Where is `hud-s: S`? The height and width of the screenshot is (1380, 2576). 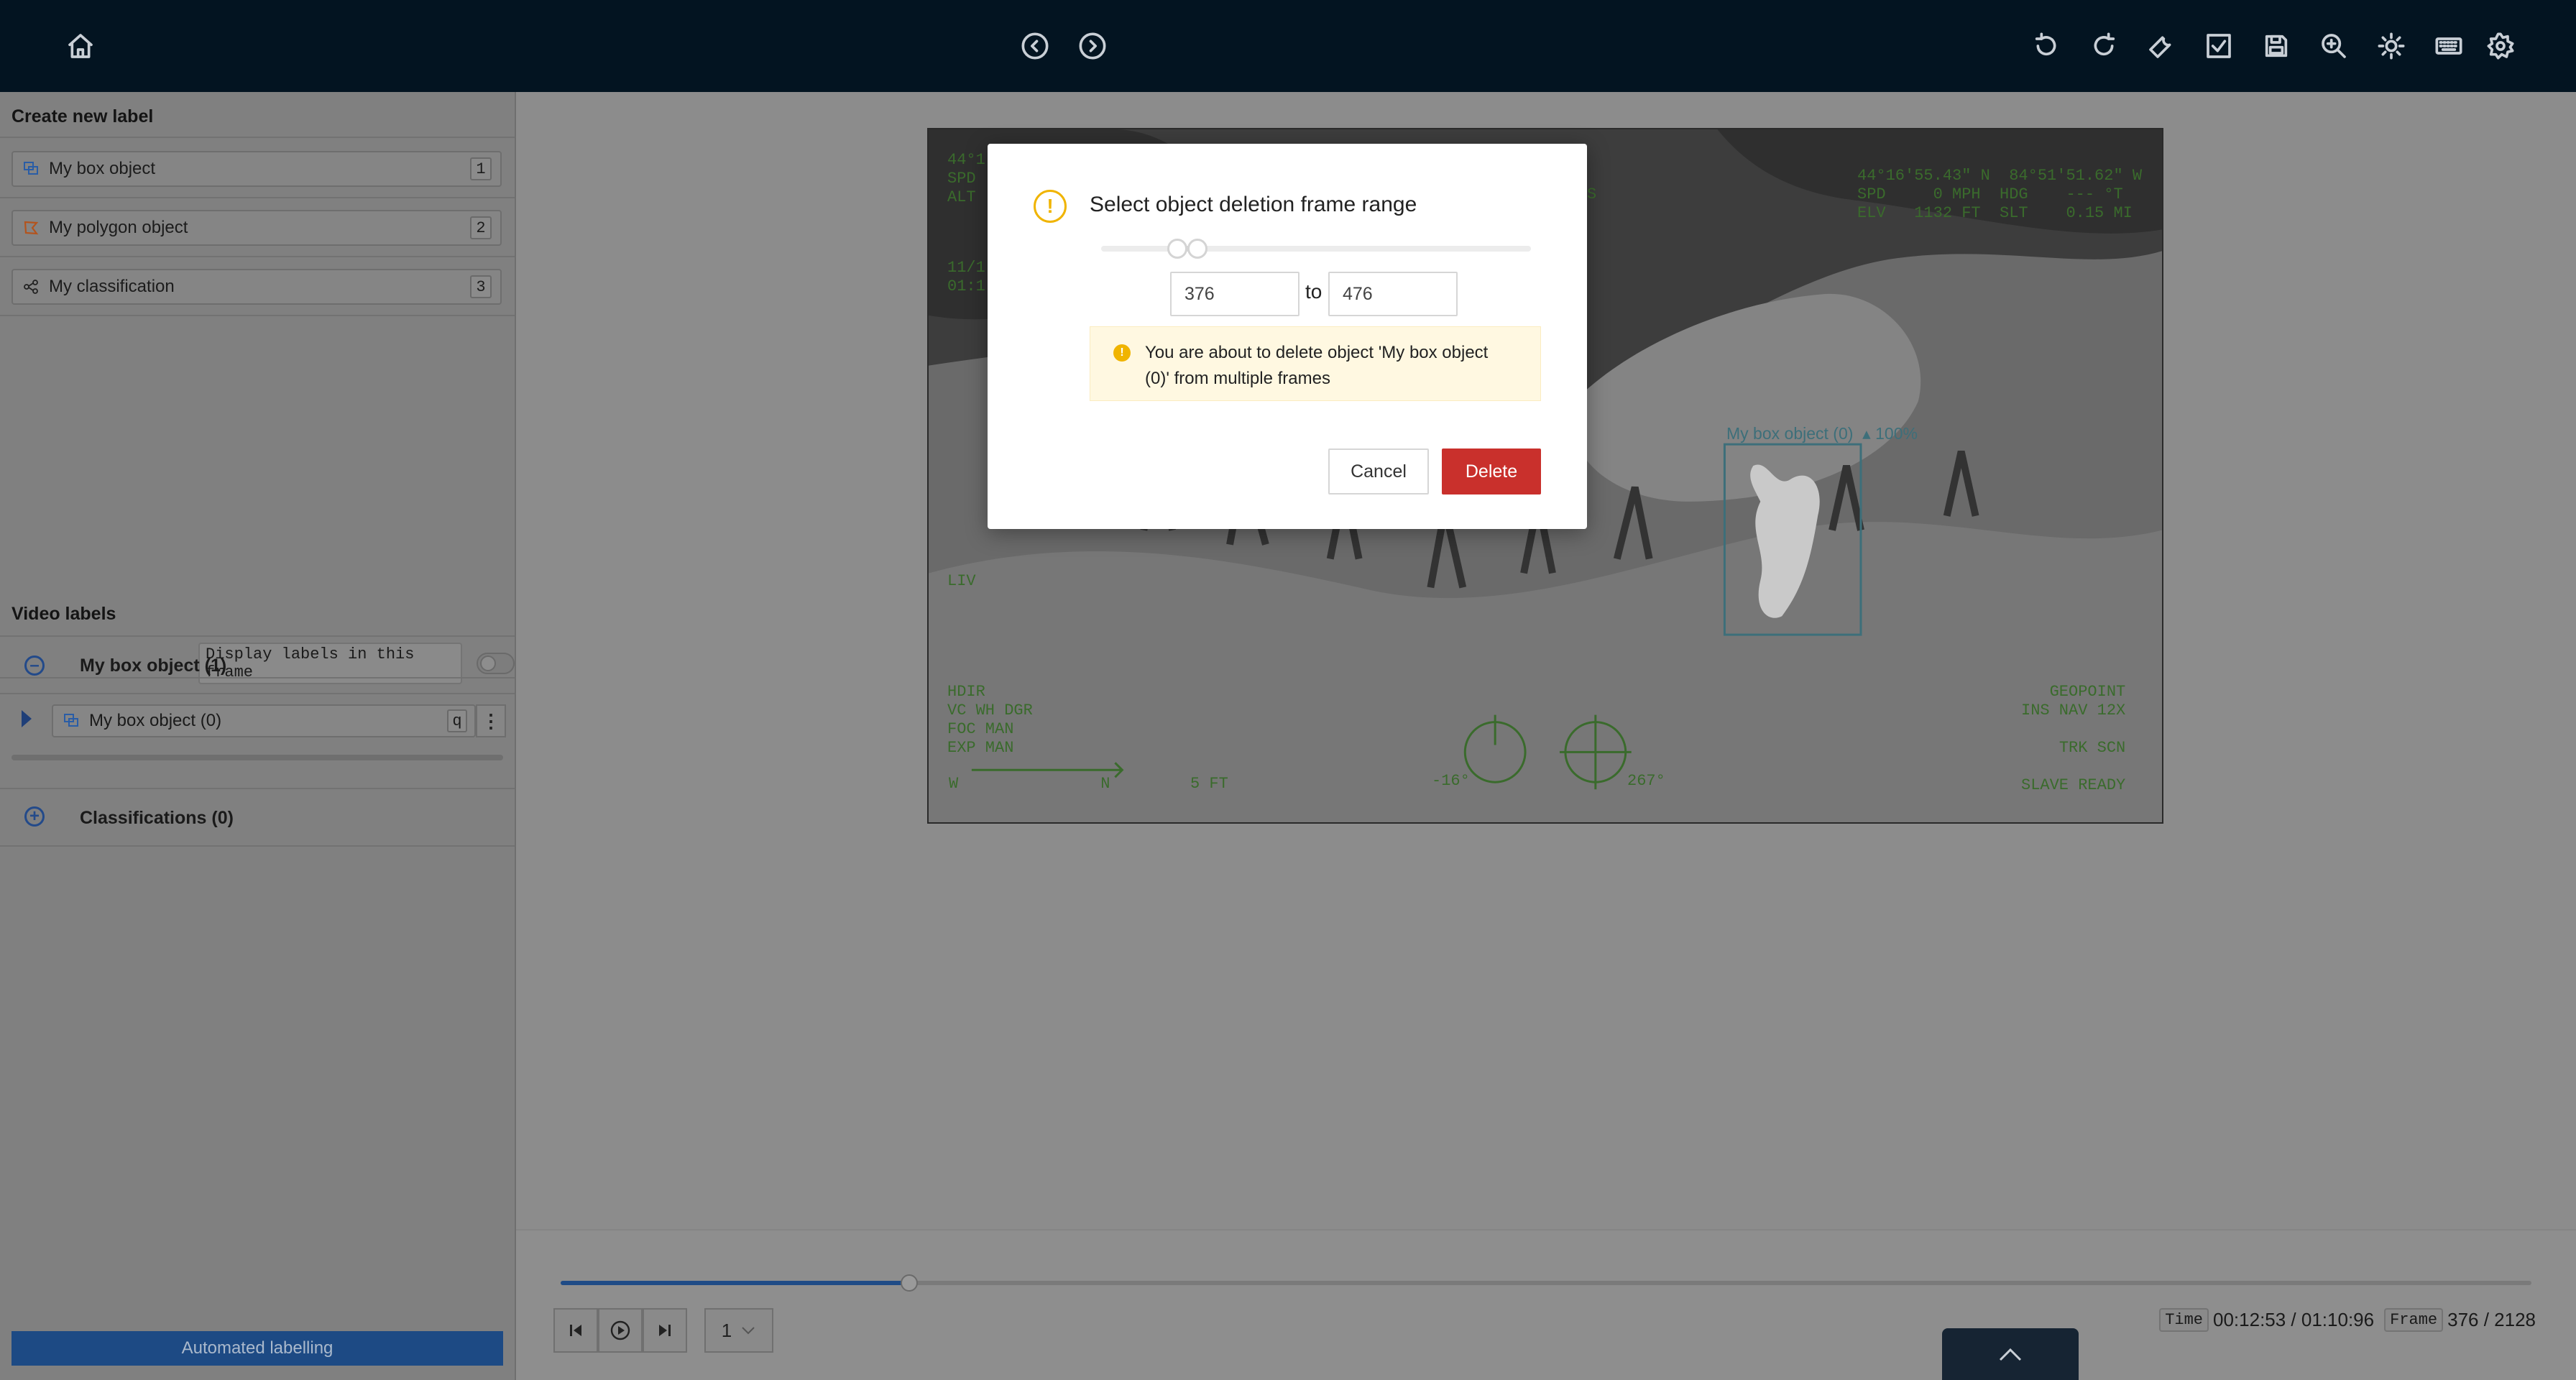
hud-s: S is located at coordinates (1592, 194).